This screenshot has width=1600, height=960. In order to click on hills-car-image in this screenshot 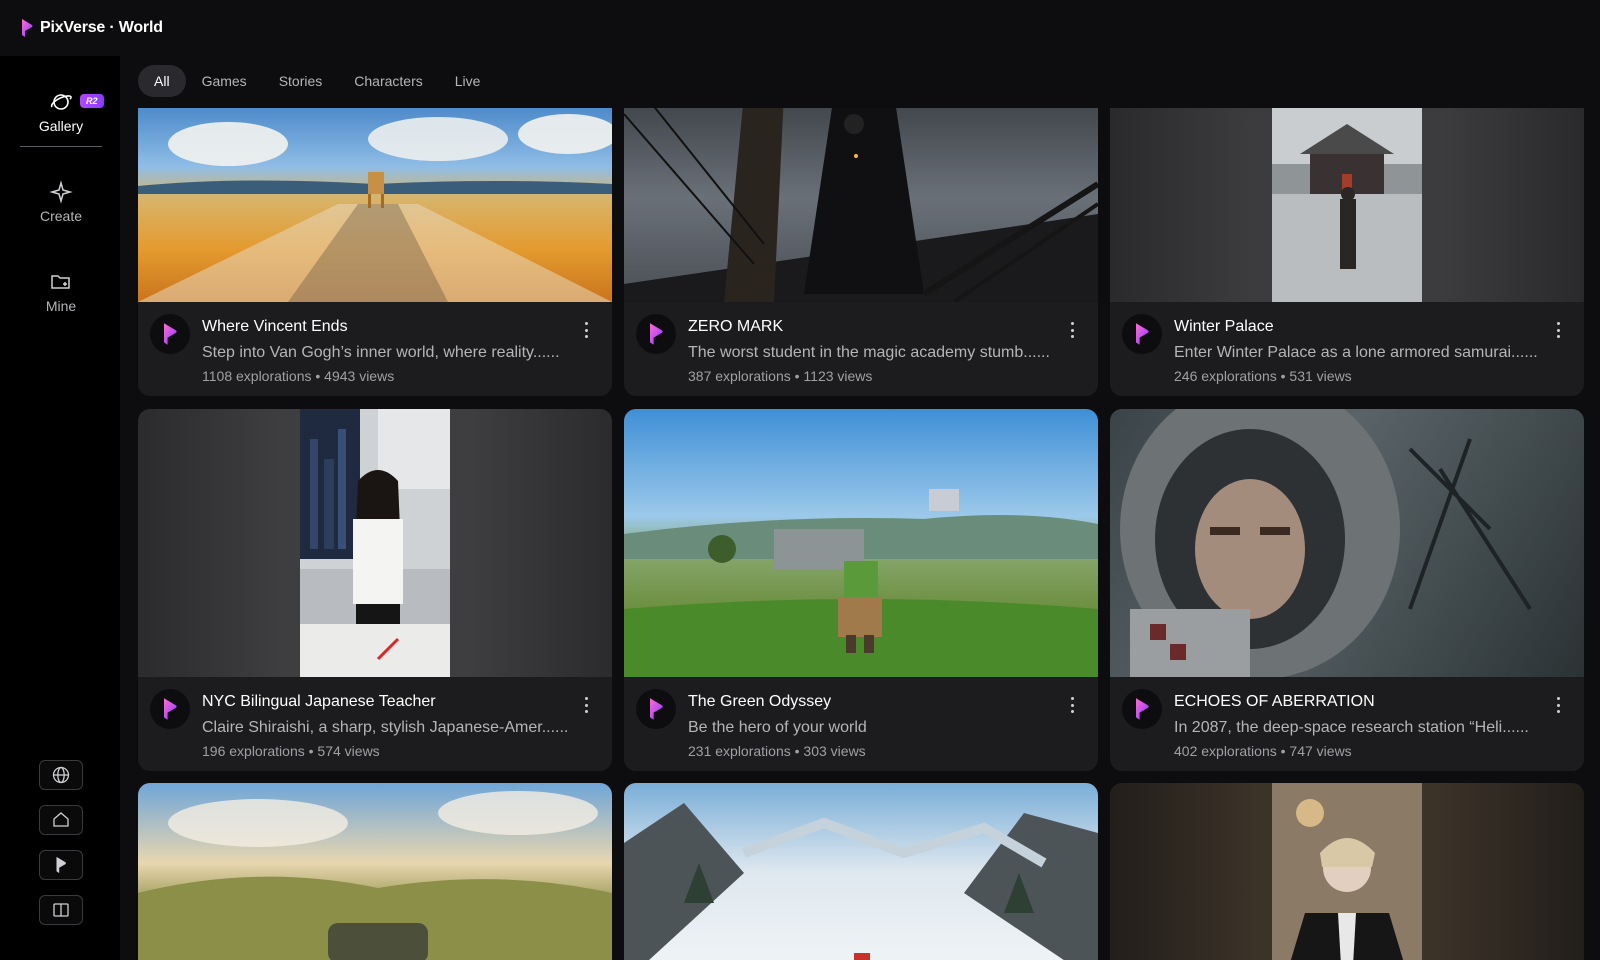, I will do `click(375, 875)`.